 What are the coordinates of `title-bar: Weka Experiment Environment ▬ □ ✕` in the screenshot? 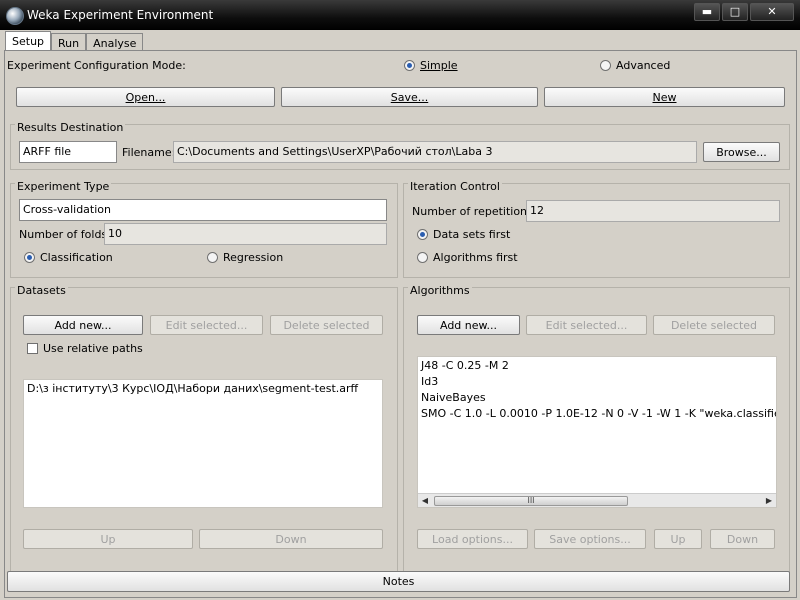 It's located at (400, 15).